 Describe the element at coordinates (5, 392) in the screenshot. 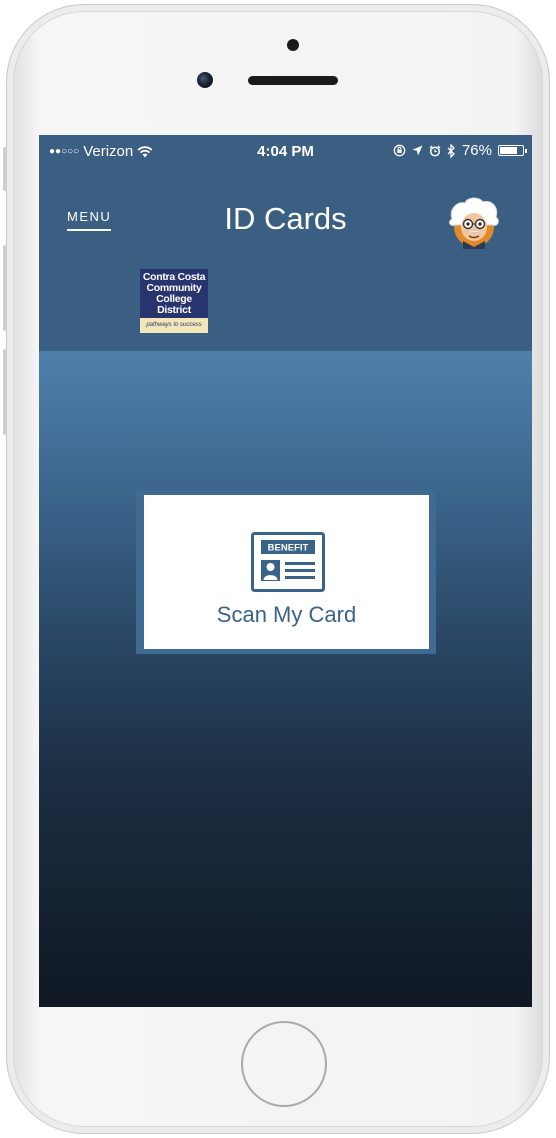

I see `volume-down-button` at that location.